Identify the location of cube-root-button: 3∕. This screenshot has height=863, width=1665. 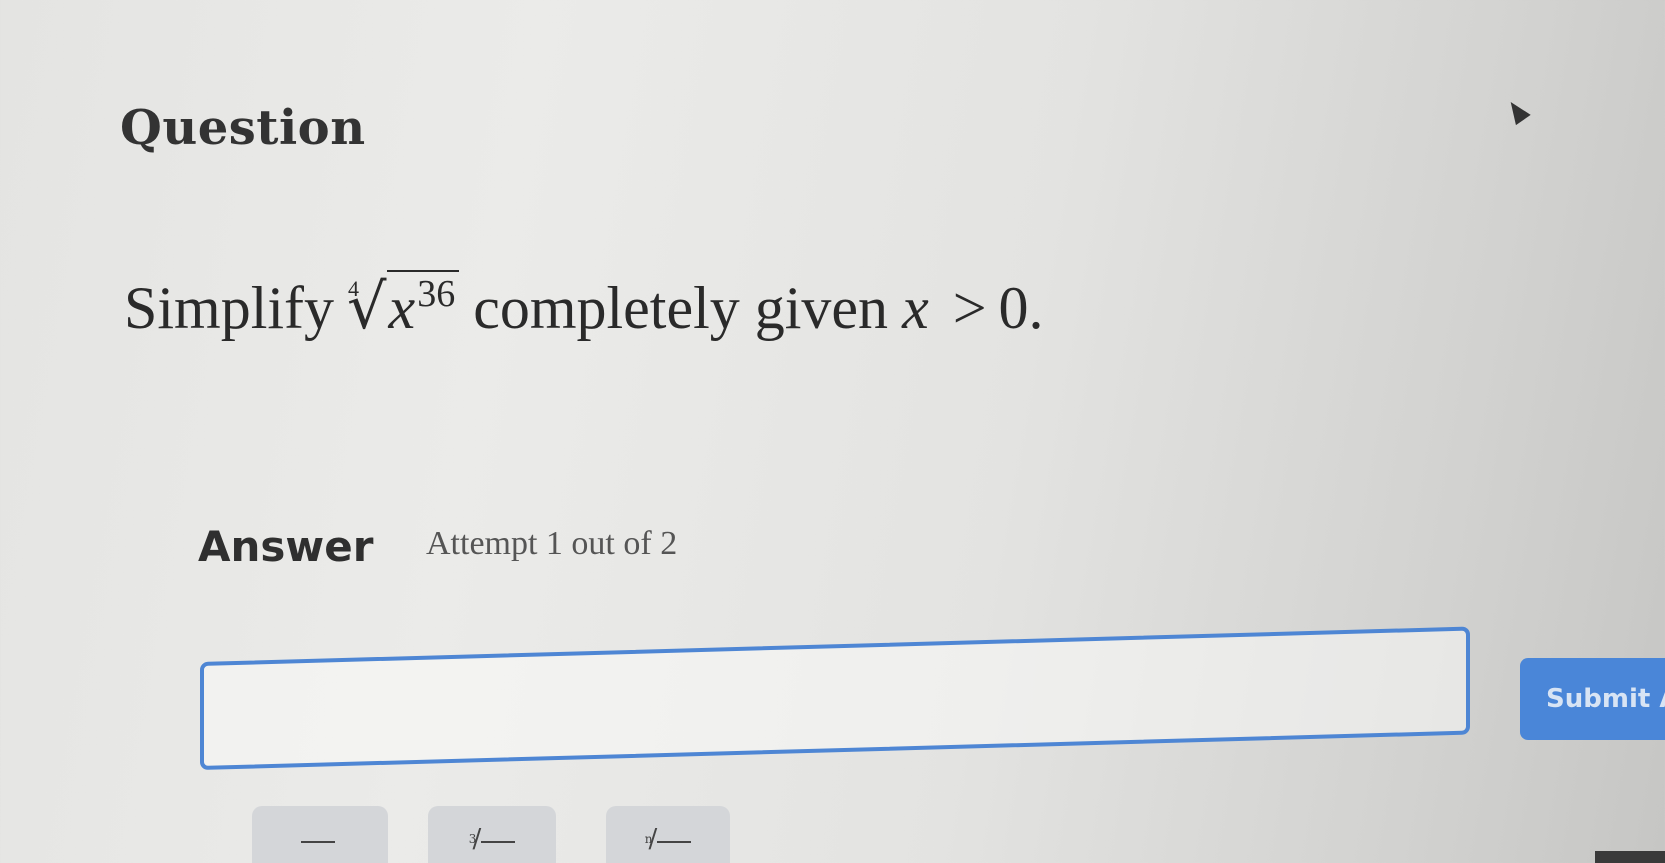
(492, 834).